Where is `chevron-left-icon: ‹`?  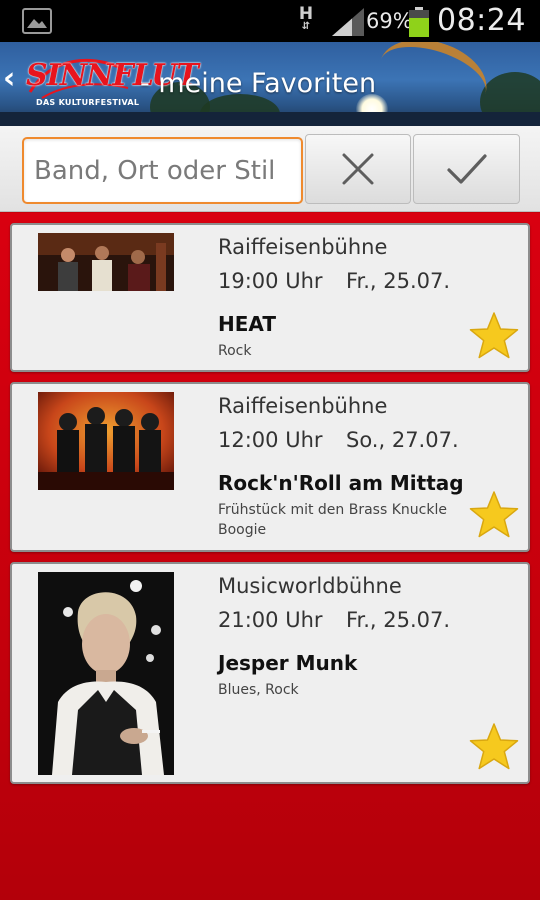 chevron-left-icon: ‹ is located at coordinates (9, 78).